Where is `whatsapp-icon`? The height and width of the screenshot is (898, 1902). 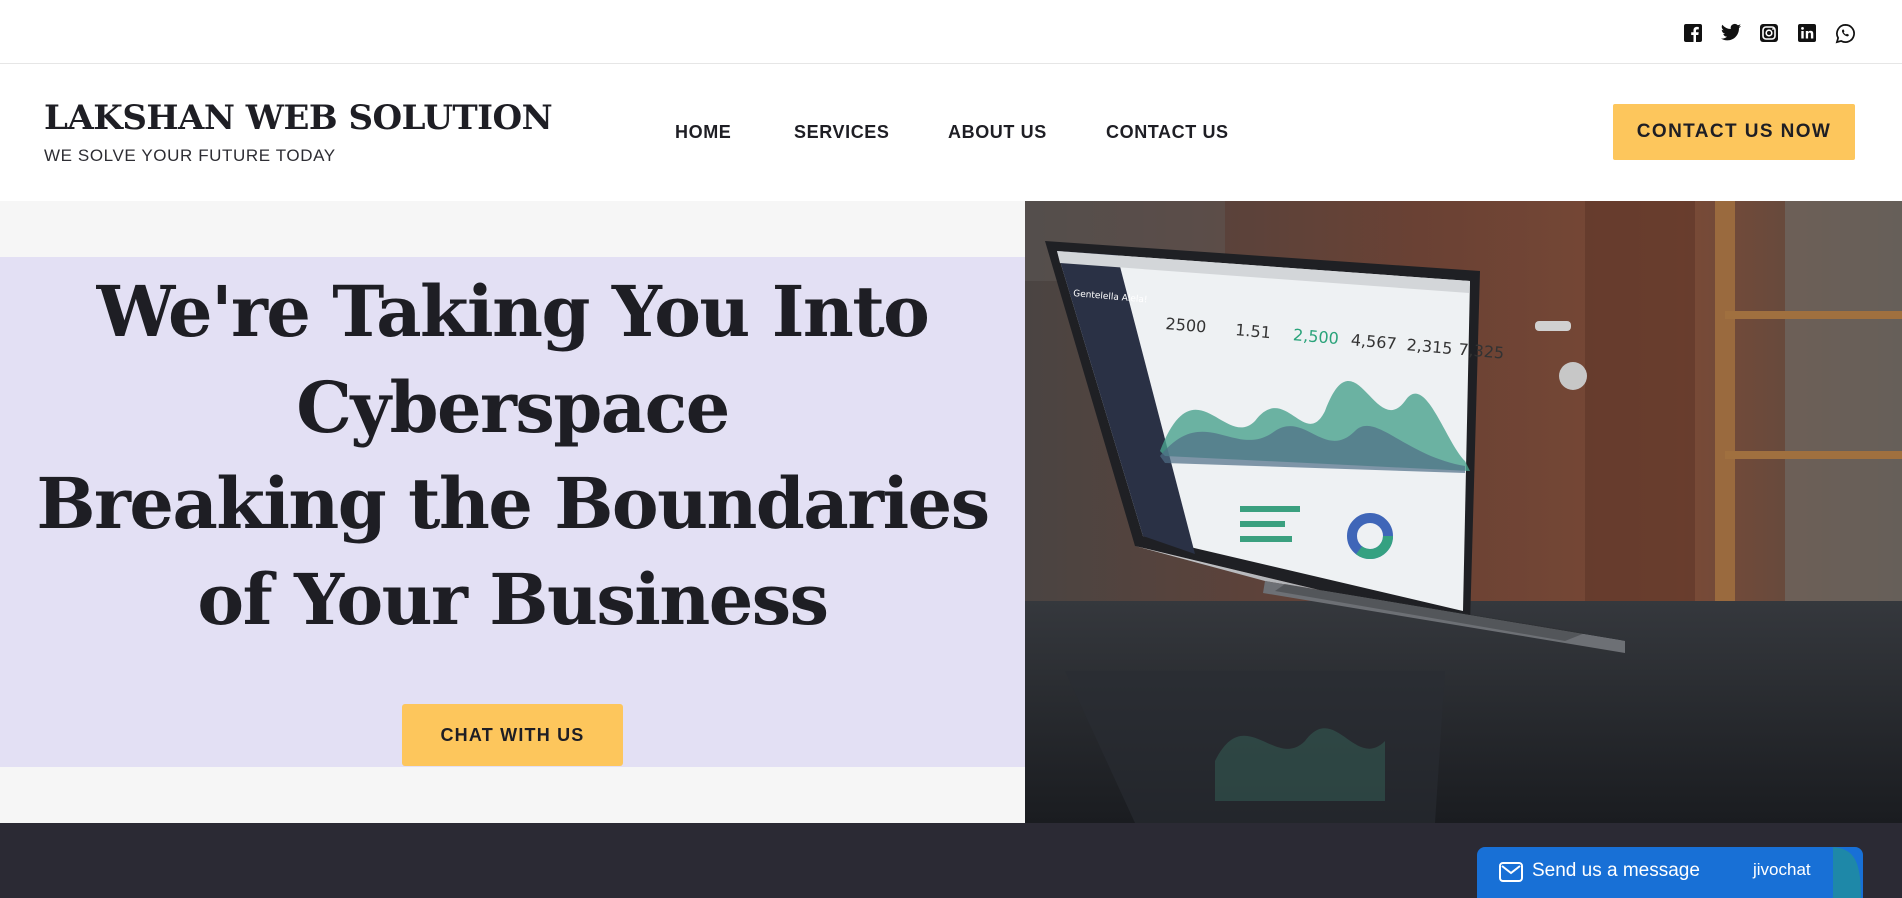 whatsapp-icon is located at coordinates (1845, 33).